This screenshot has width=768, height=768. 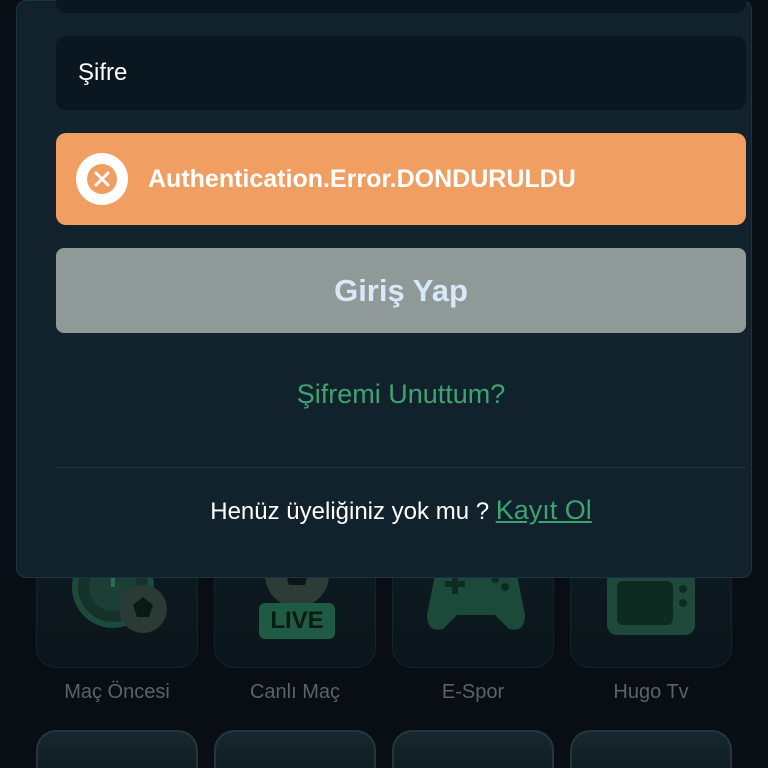 I want to click on close-circle-icon, so click(x=102, y=179).